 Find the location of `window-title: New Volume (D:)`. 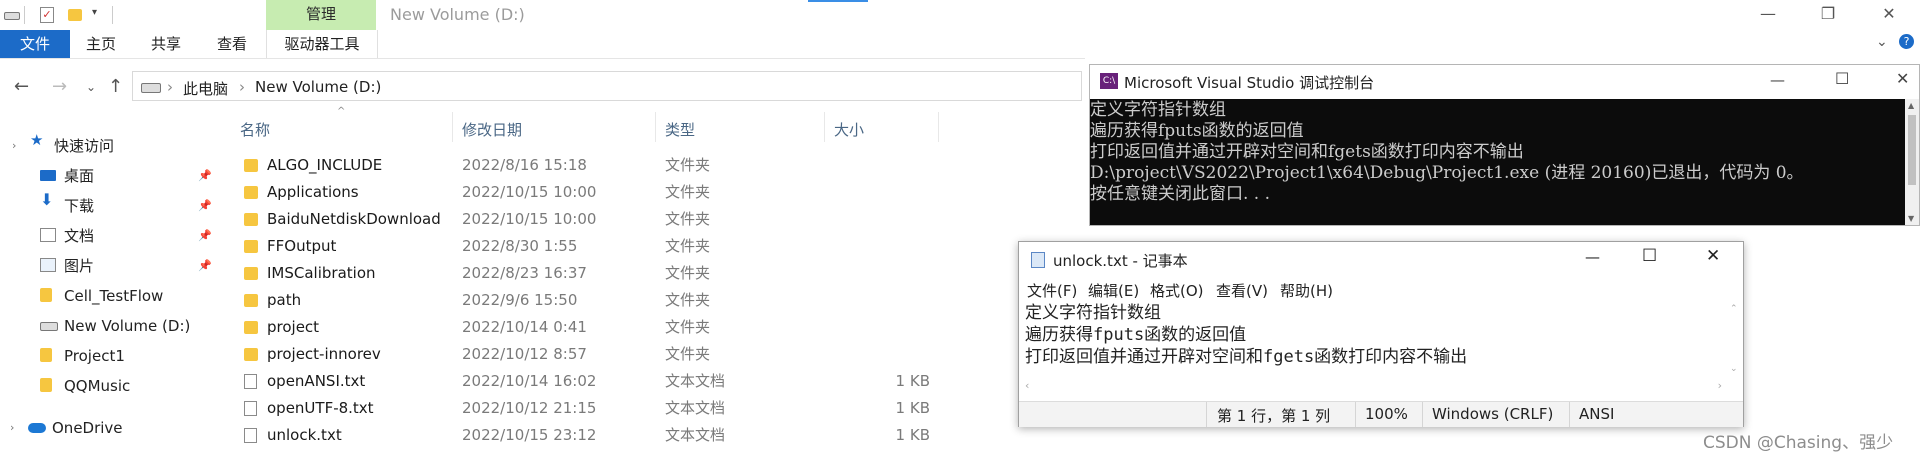

window-title: New Volume (D:) is located at coordinates (457, 14).